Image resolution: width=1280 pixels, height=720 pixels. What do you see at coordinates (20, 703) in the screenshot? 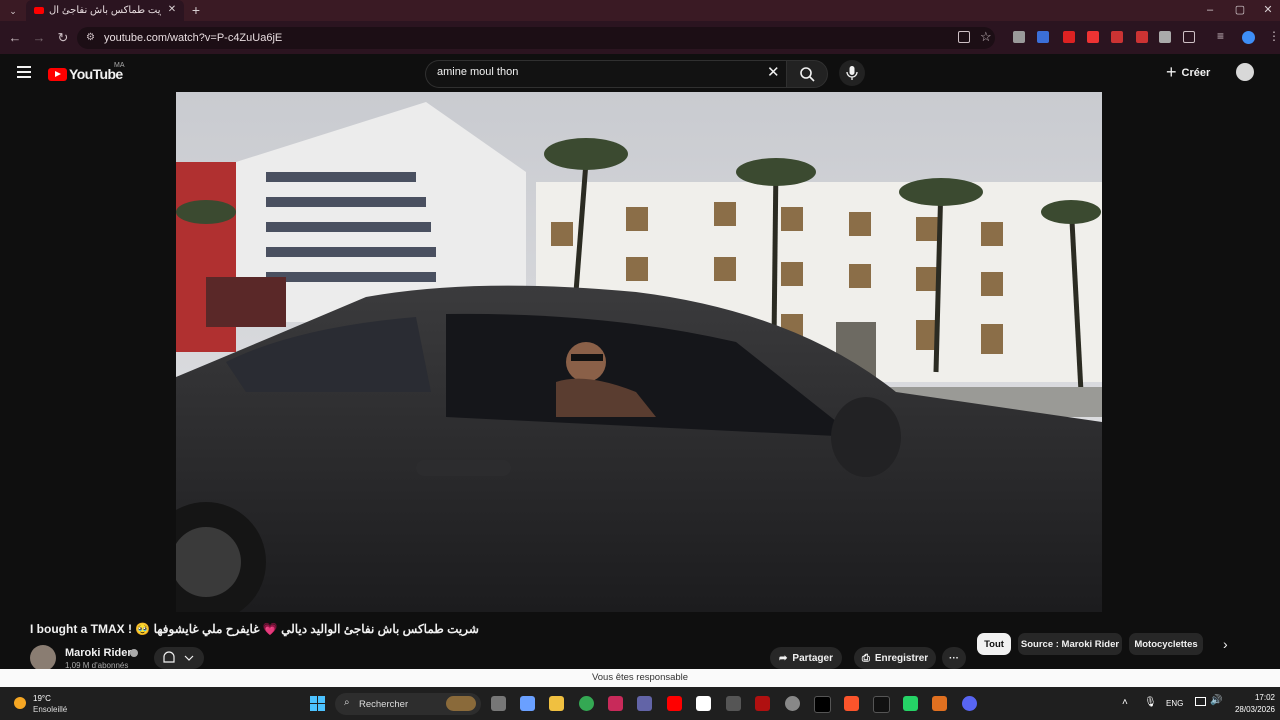
I see `weather-sun-icon` at bounding box center [20, 703].